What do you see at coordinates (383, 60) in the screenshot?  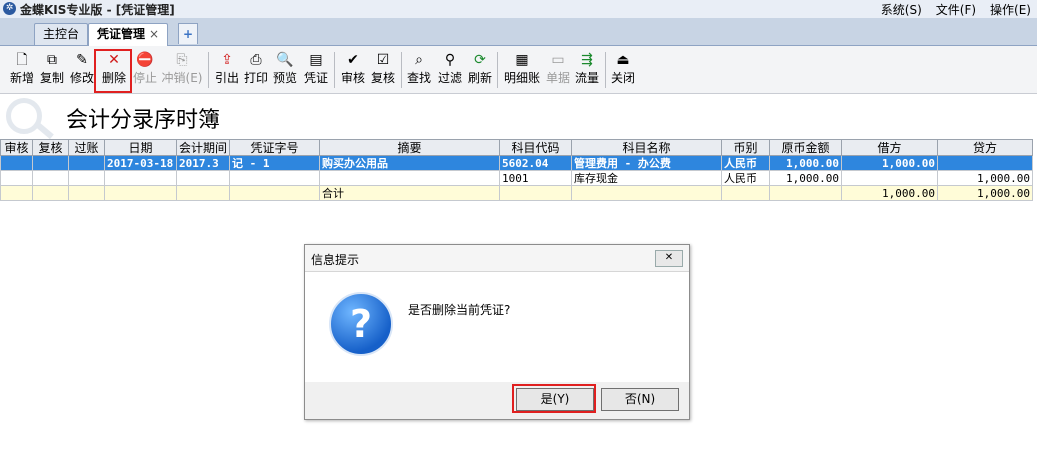 I see `review-icon: ☑` at bounding box center [383, 60].